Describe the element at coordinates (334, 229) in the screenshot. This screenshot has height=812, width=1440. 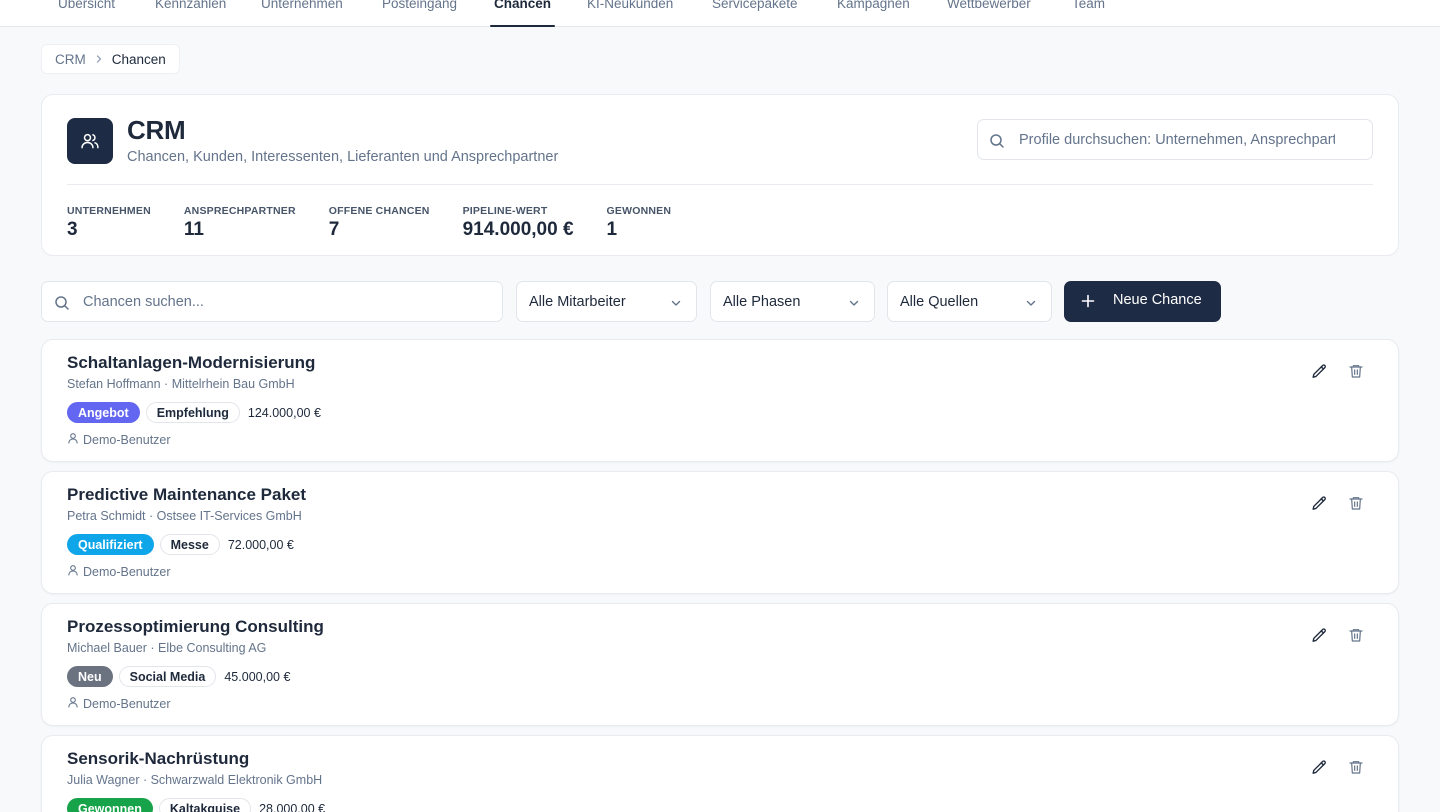
I see `stat-value: 7` at that location.